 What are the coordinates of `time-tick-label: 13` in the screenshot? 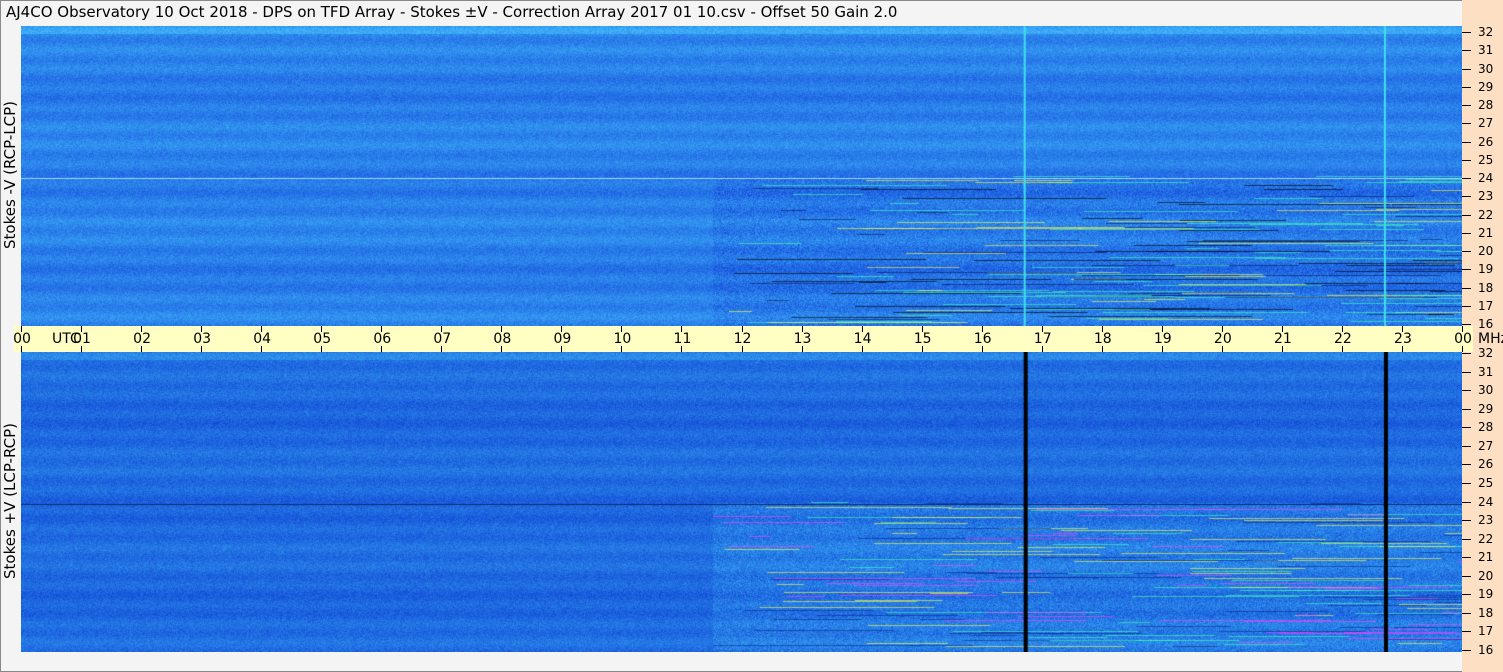 It's located at (802, 339).